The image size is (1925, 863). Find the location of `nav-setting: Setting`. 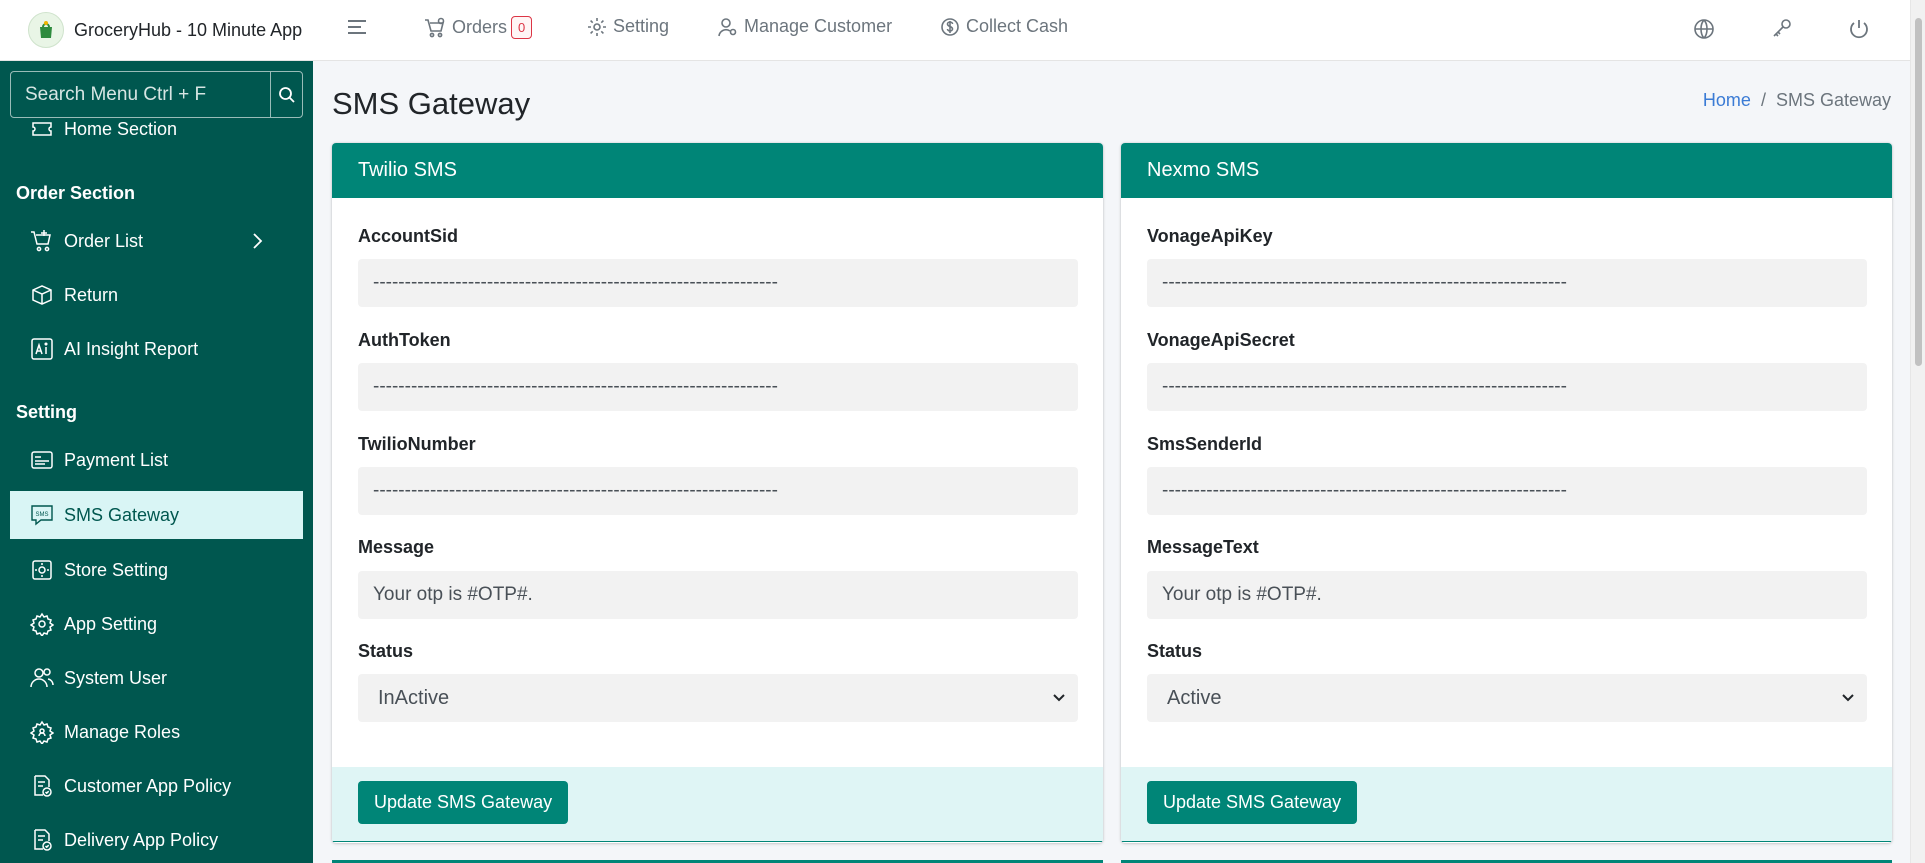

nav-setting: Setting is located at coordinates (628, 26).